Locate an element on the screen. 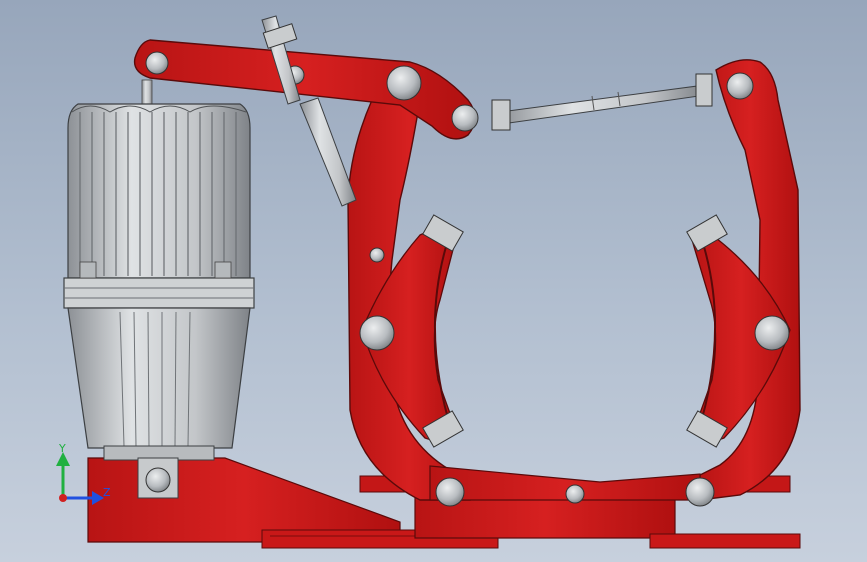 The height and width of the screenshot is (562, 867). spring-rod is located at coordinates (309, 111).